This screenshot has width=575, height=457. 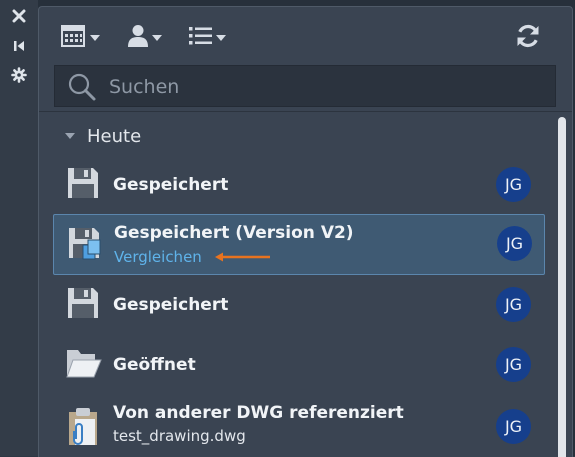 What do you see at coordinates (562, 287) in the screenshot?
I see `scrollbar-thumb` at bounding box center [562, 287].